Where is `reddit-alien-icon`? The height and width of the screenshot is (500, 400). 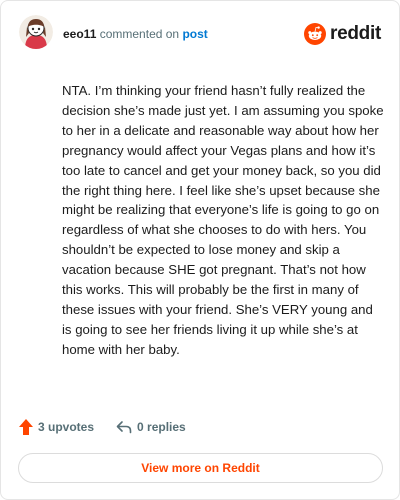 reddit-alien-icon is located at coordinates (315, 34).